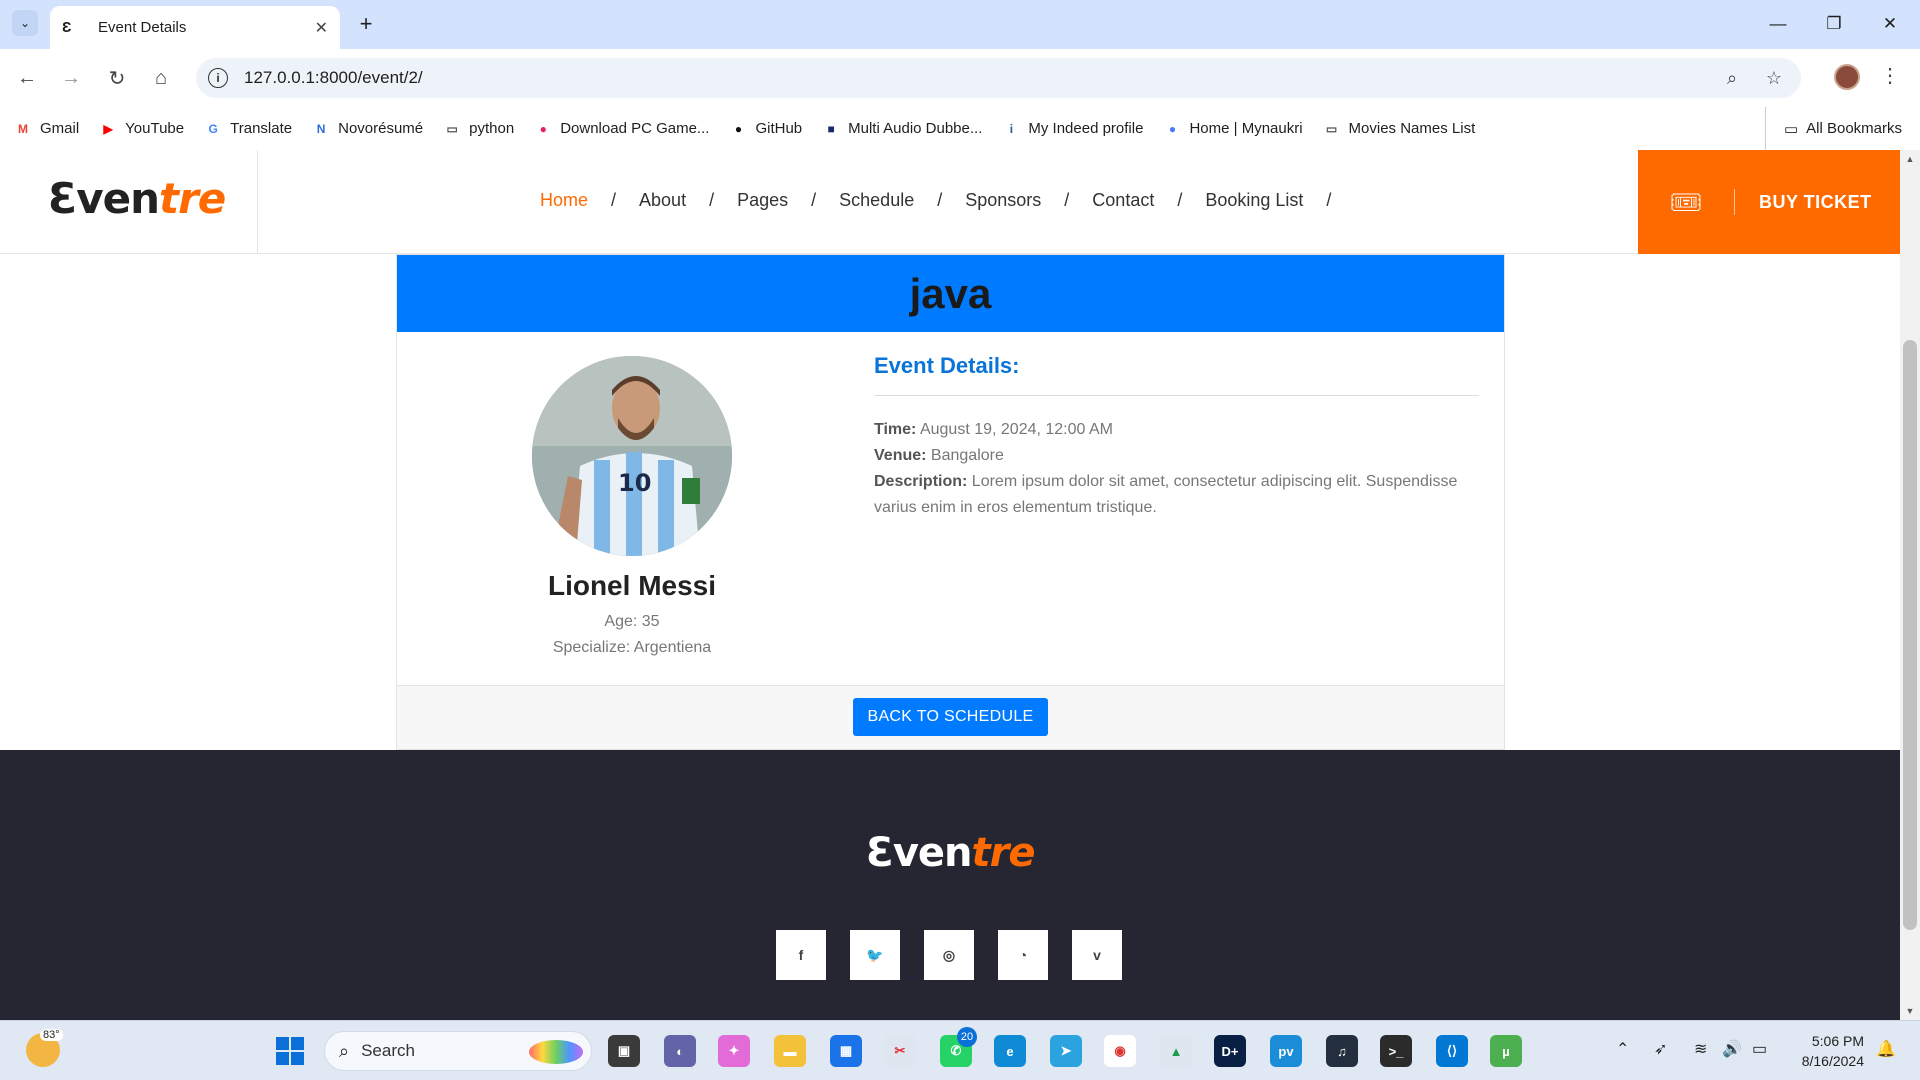  What do you see at coordinates (900, 1051) in the screenshot?
I see `snipping-tool-icon: ✂` at bounding box center [900, 1051].